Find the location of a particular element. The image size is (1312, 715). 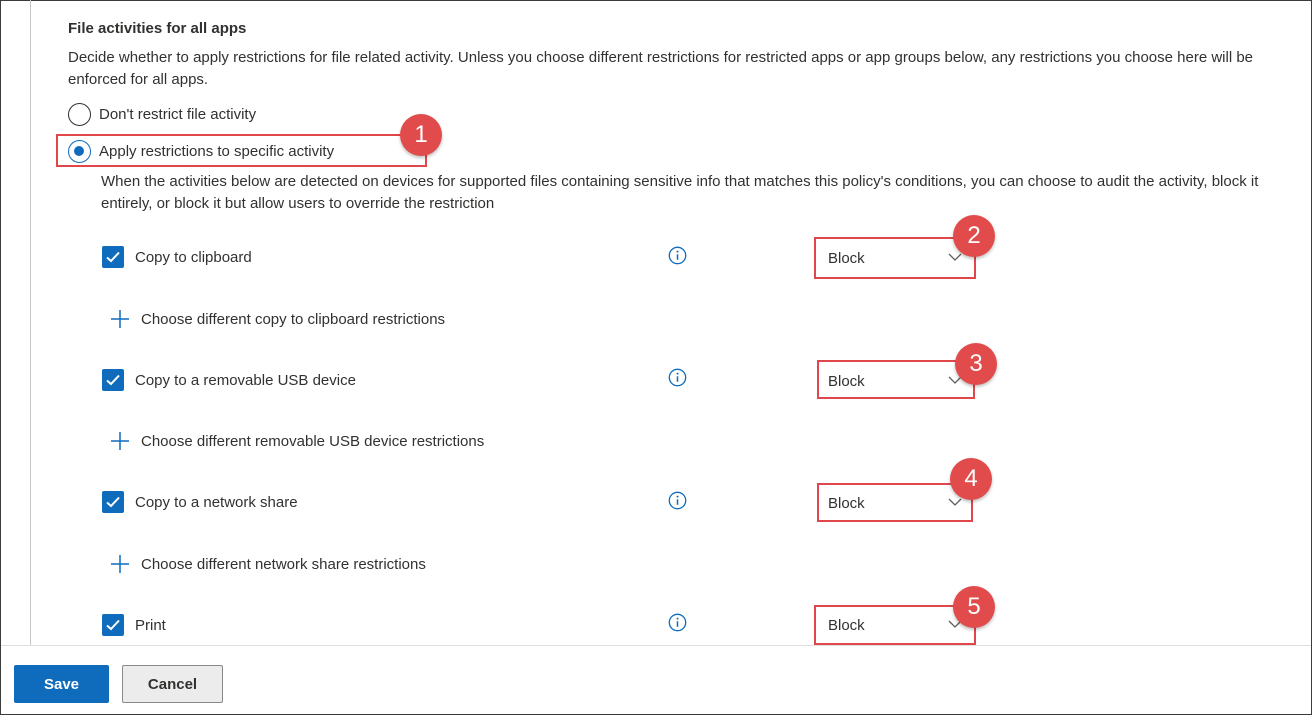

callout-badge: 5 is located at coordinates (974, 607).